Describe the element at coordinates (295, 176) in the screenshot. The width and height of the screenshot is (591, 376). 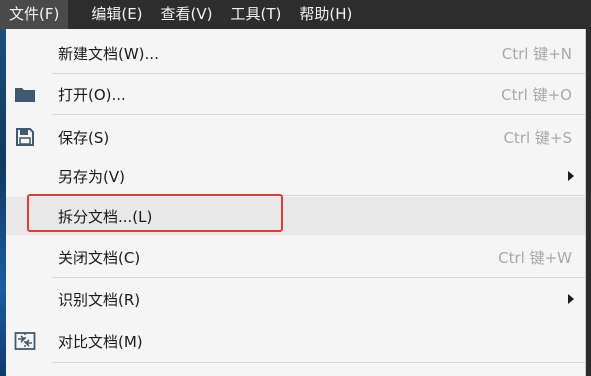
I see `menu-item-save-as: 另存为(V)` at that location.